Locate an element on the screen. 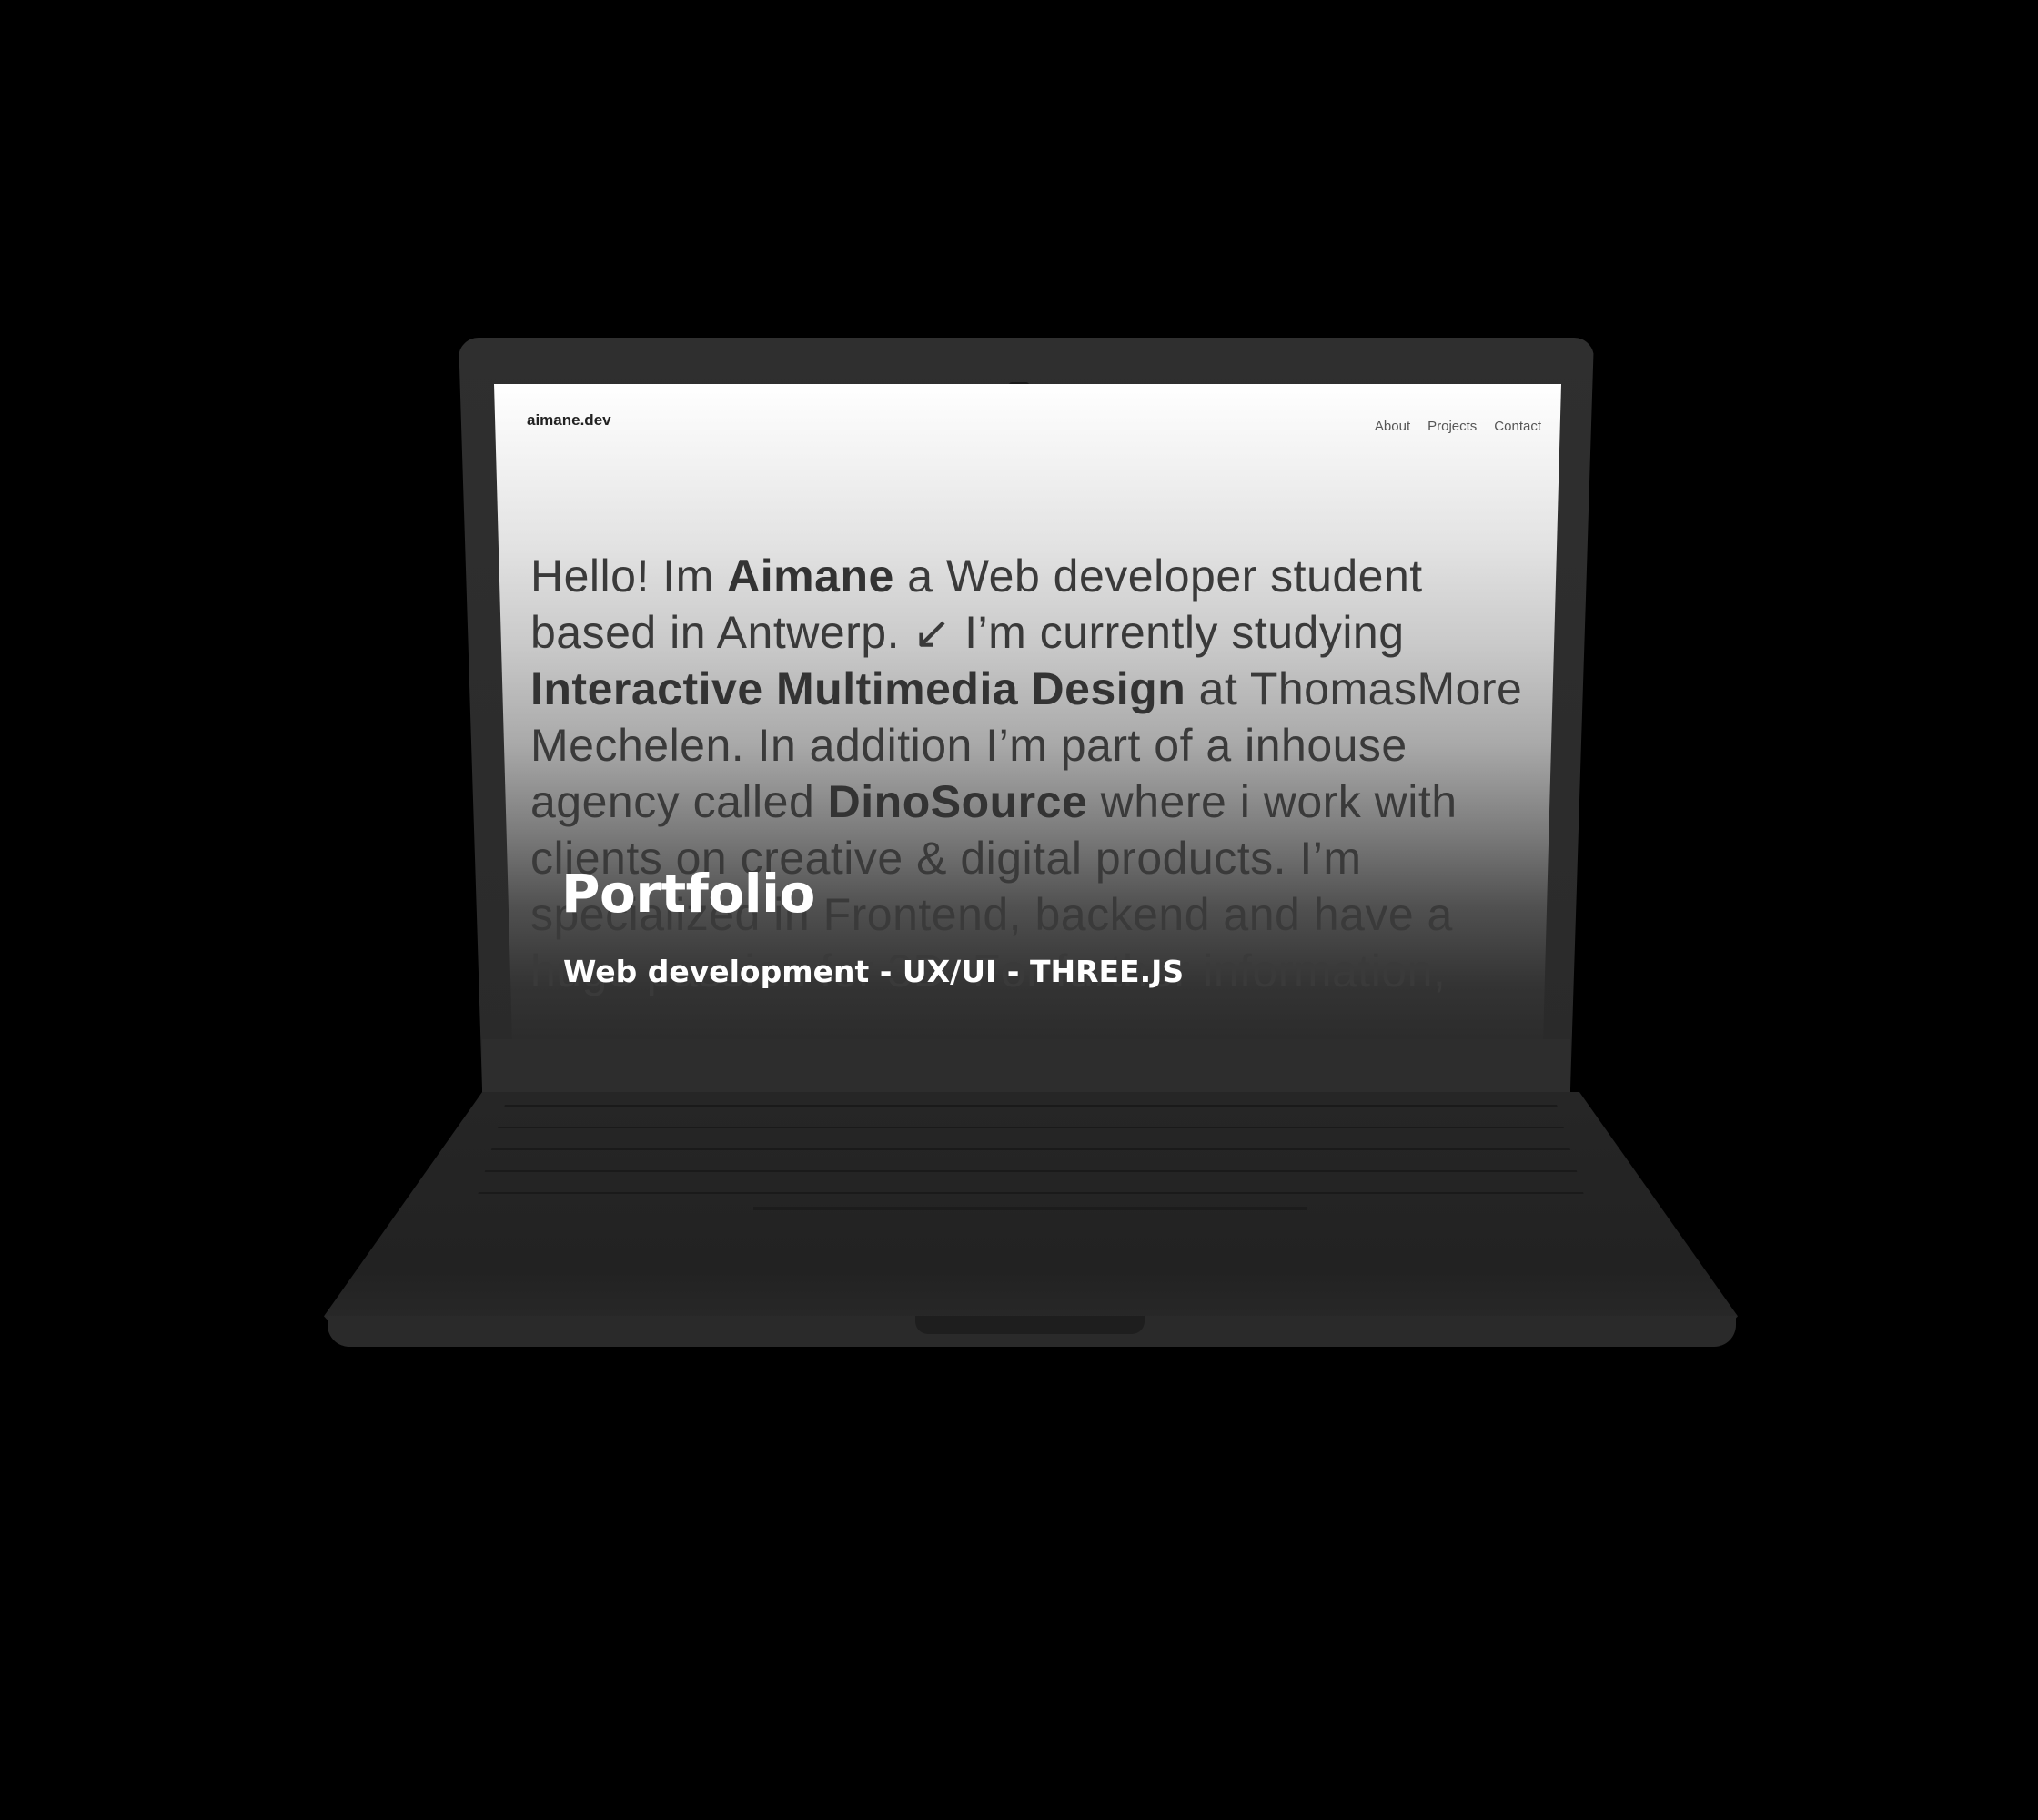 The width and height of the screenshot is (2038, 1820). intro-text: Hello! Im is located at coordinates (629, 577).